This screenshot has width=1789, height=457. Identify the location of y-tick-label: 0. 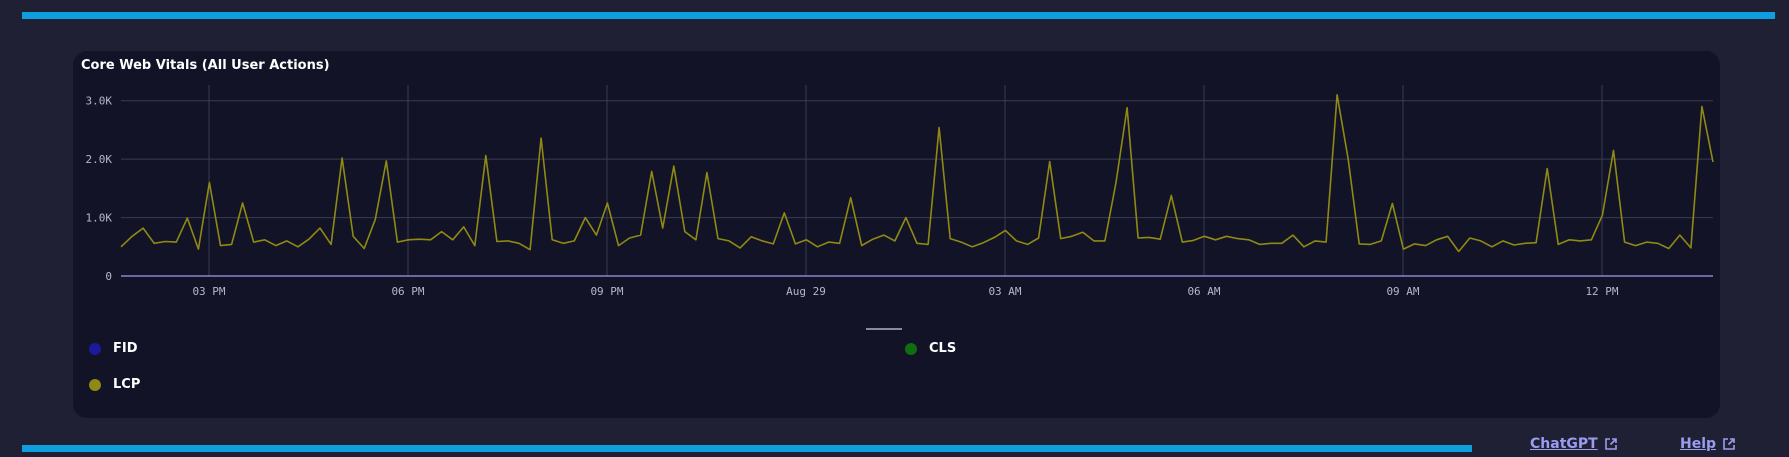
(108, 276).